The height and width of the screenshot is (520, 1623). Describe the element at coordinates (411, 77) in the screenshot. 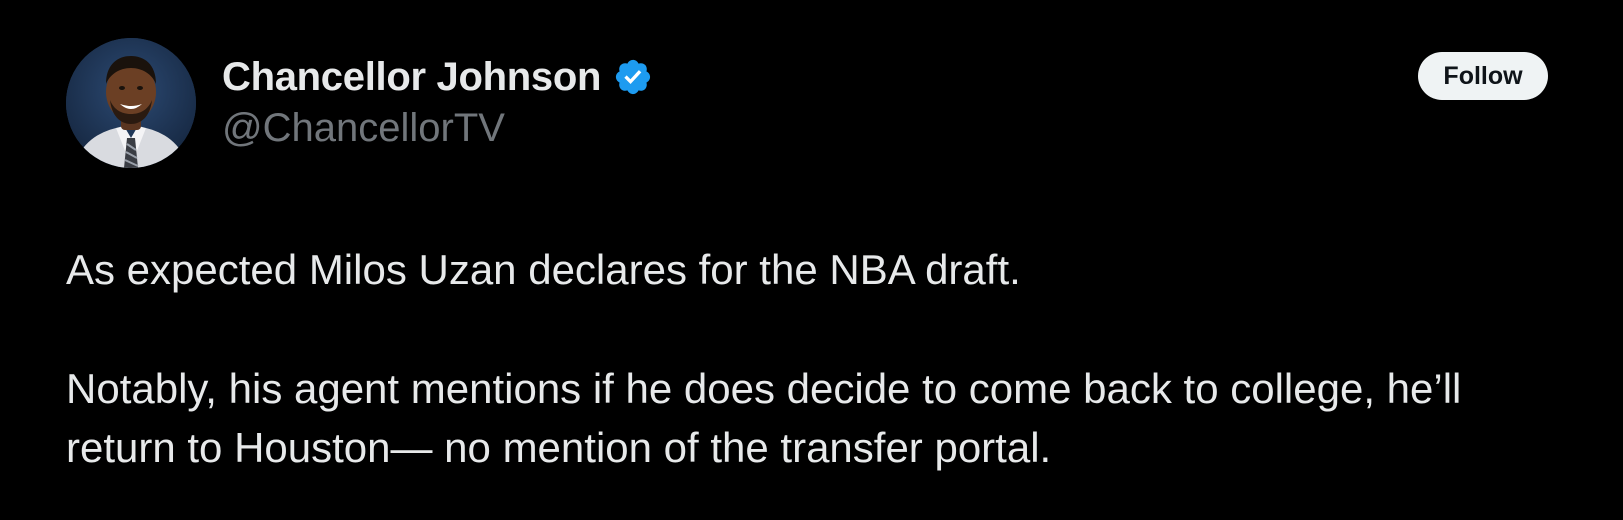

I see `author-display-name: Chancellor Johnson` at that location.